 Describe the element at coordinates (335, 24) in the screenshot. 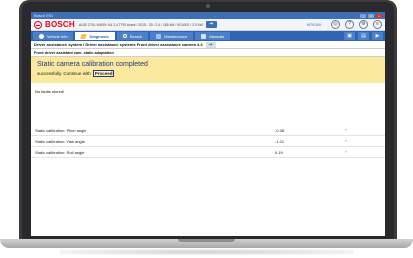

I see `camera-icon: ◎` at that location.